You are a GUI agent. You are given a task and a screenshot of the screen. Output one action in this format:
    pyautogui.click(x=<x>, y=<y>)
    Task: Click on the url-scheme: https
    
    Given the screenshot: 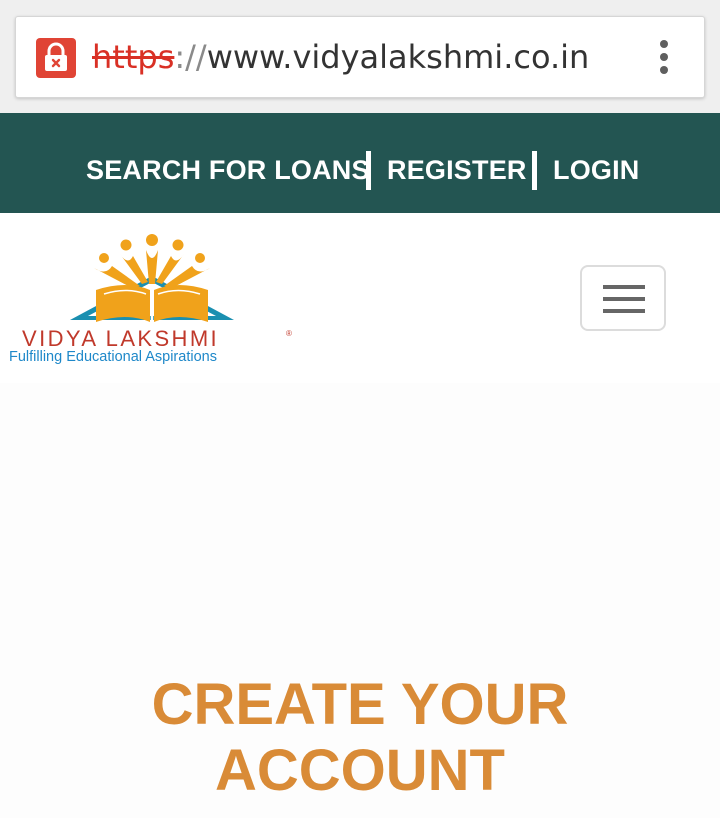 What is the action you would take?
    pyautogui.click(x=133, y=57)
    